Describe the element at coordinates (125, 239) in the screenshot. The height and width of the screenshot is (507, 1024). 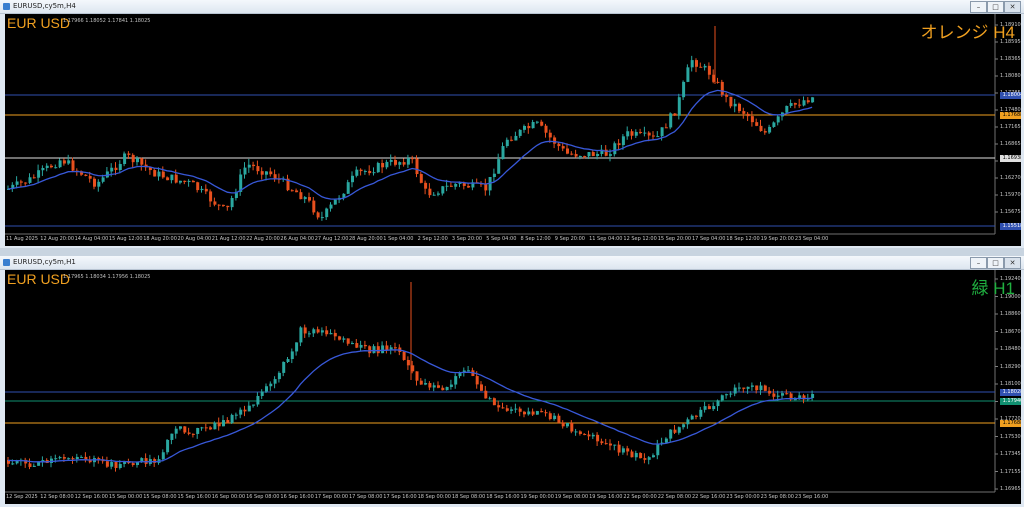
I see `time-axis-label: 15 Aug 12:00` at that location.